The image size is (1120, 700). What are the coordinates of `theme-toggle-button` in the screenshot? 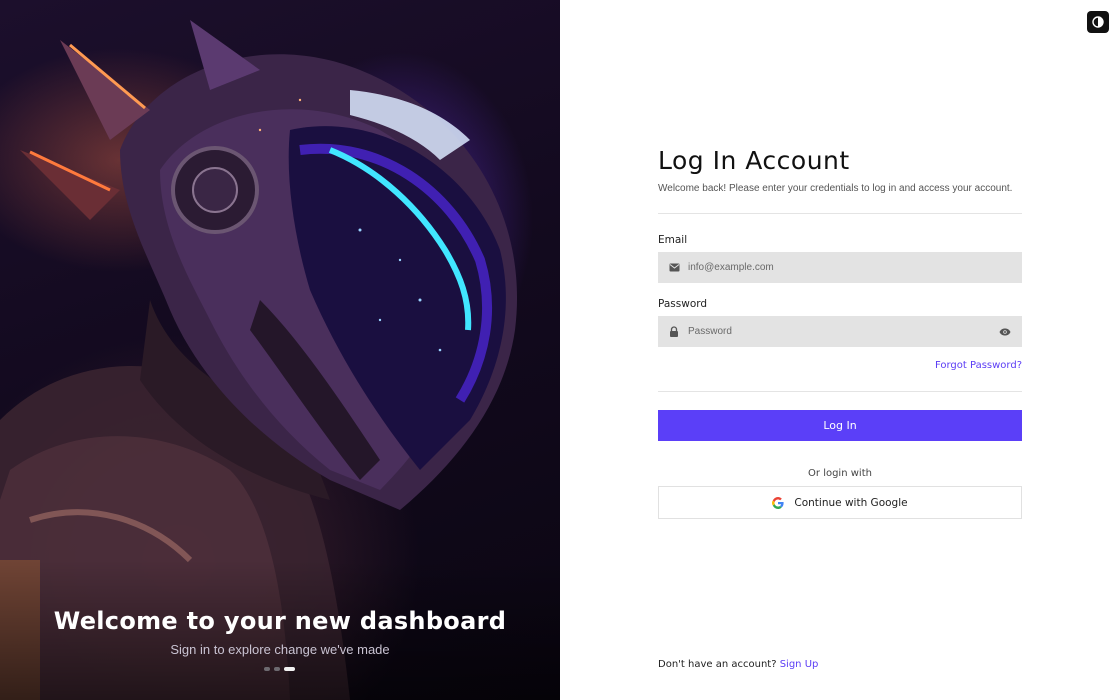 It's located at (1098, 22).